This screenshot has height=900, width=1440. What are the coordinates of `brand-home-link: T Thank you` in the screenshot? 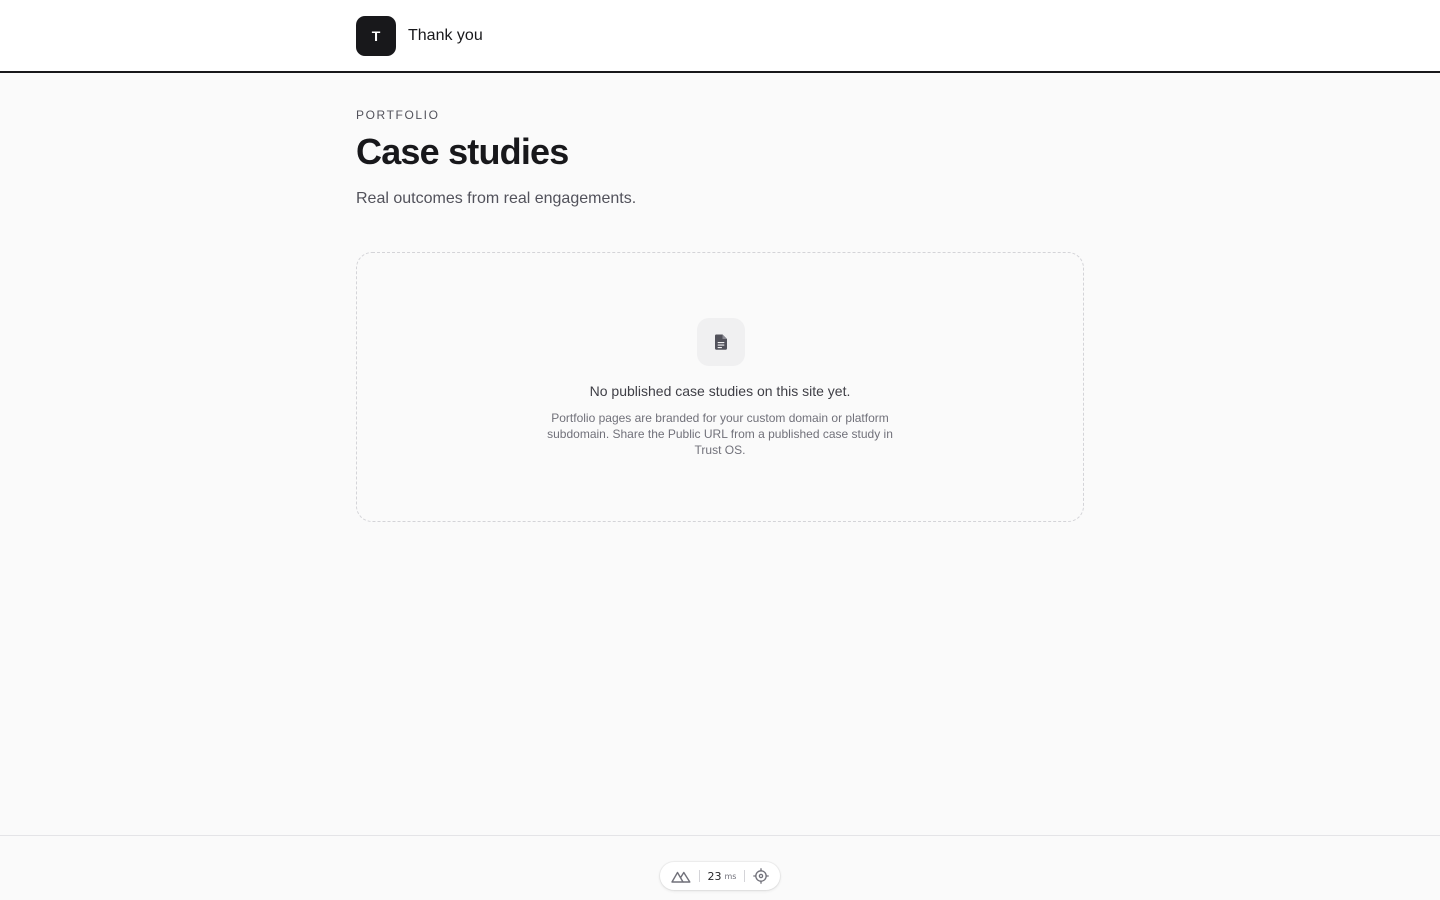 It's located at (419, 36).